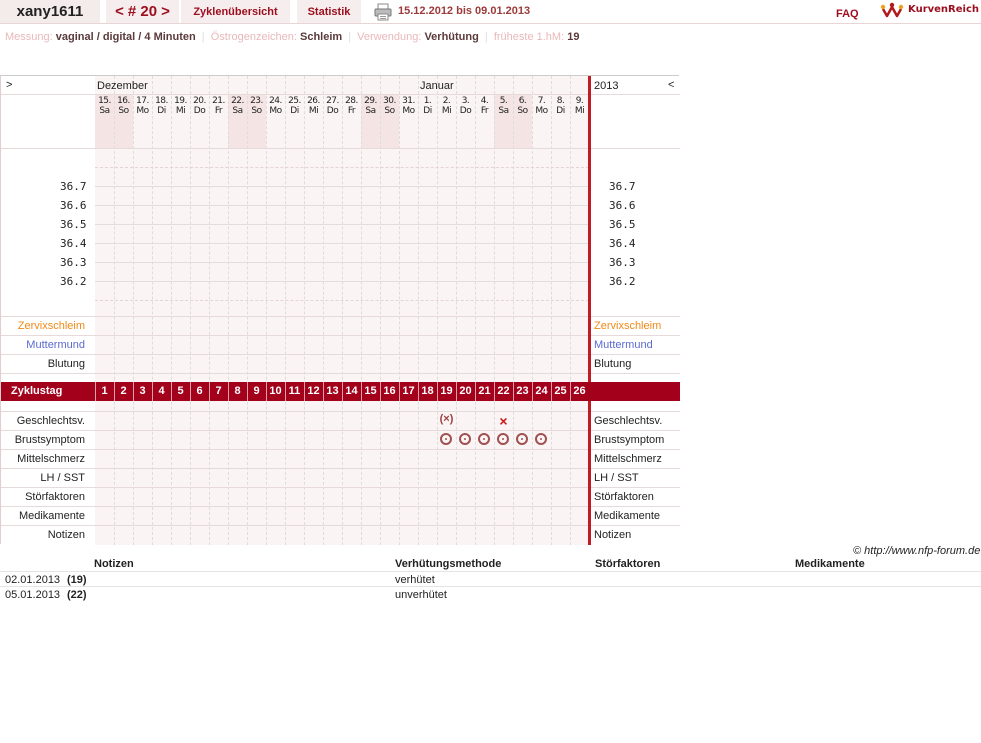  Describe the element at coordinates (484, 106) in the screenshot. I see `day-header: 4. Fr` at that location.